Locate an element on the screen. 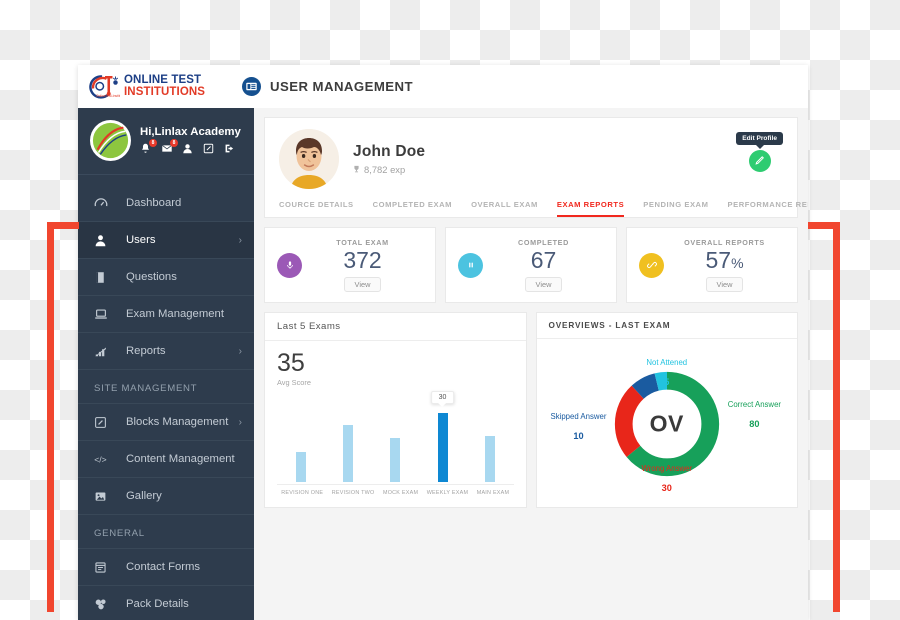  tab-cource-details: COURCE DETAILS is located at coordinates (316, 208).